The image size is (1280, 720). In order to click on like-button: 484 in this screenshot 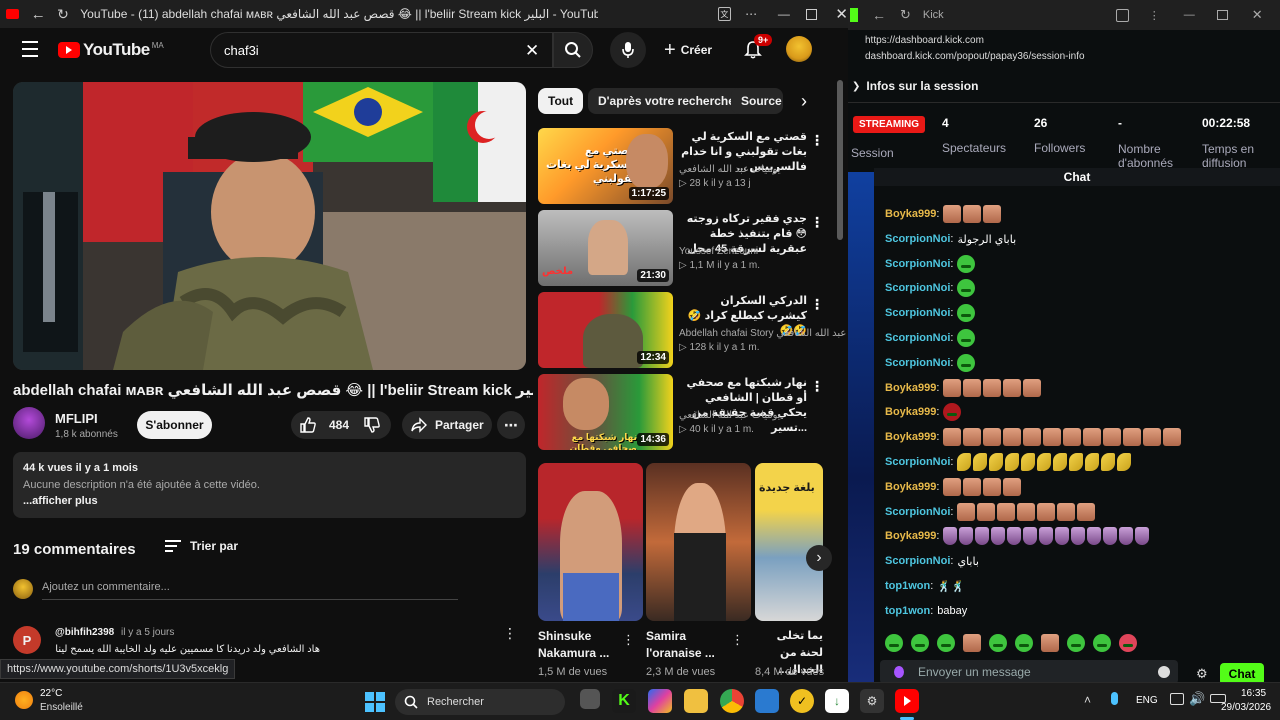, I will do `click(324, 425)`.